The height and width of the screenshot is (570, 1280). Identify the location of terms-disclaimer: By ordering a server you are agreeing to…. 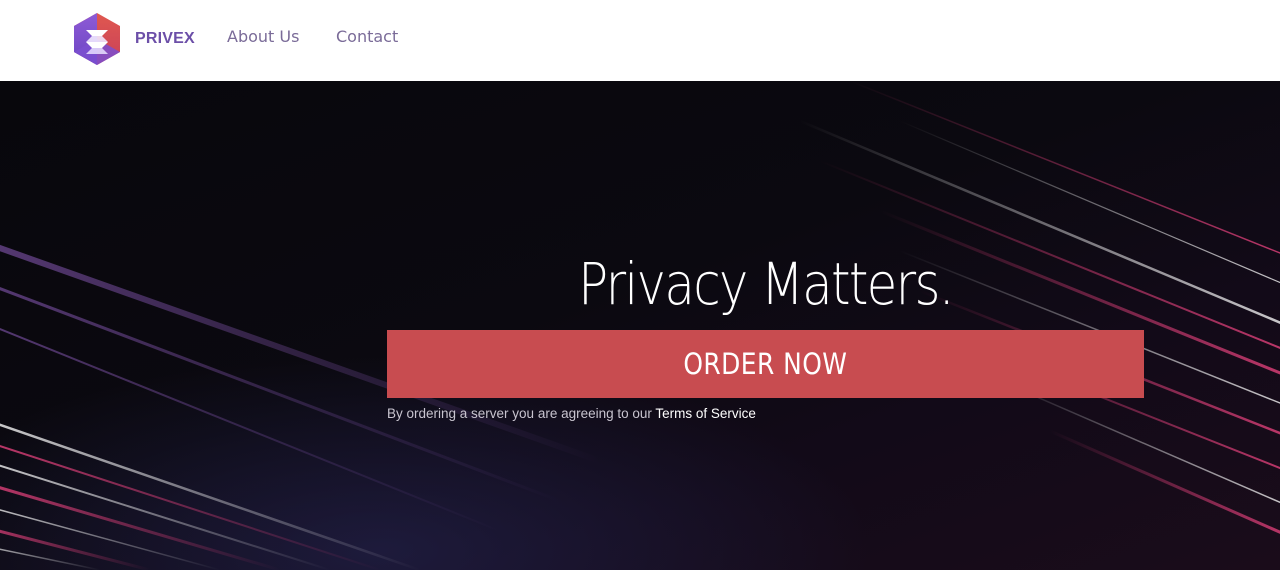
(571, 413).